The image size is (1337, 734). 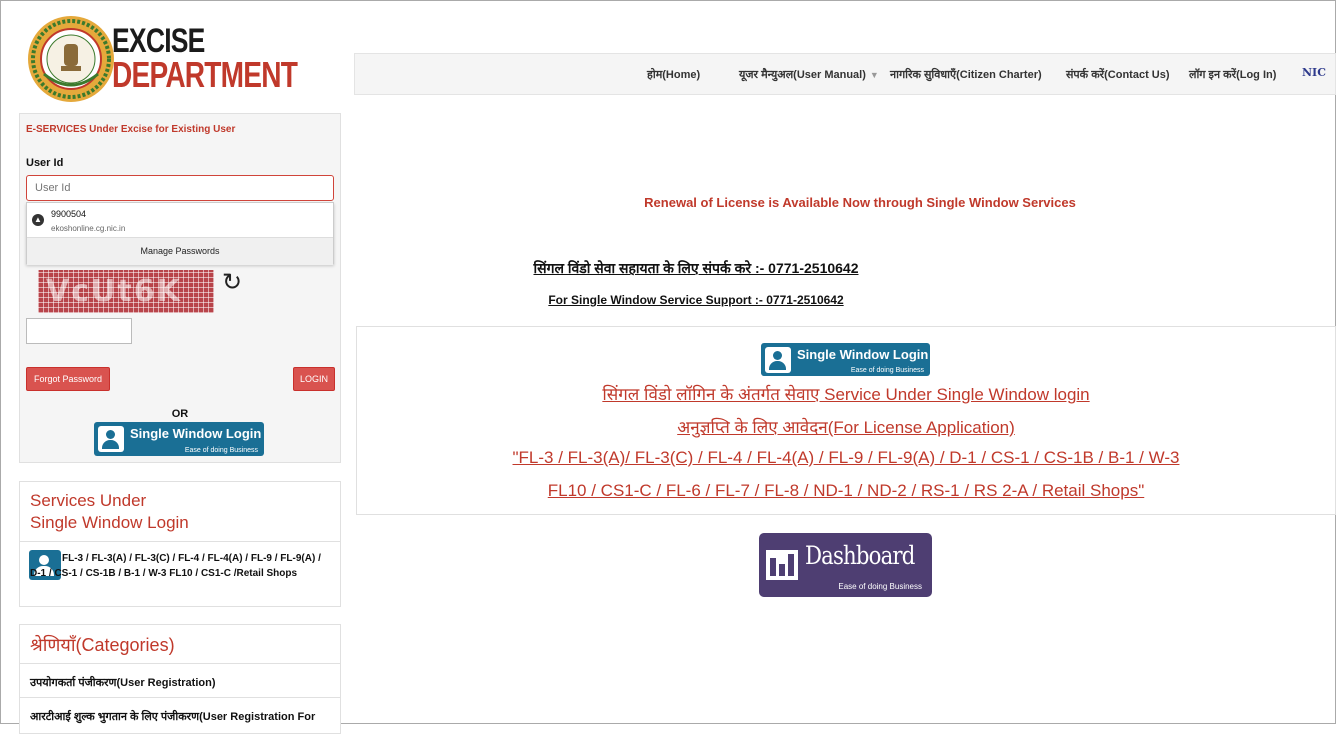 I want to click on nic-logo: NIC, so click(x=1314, y=72).